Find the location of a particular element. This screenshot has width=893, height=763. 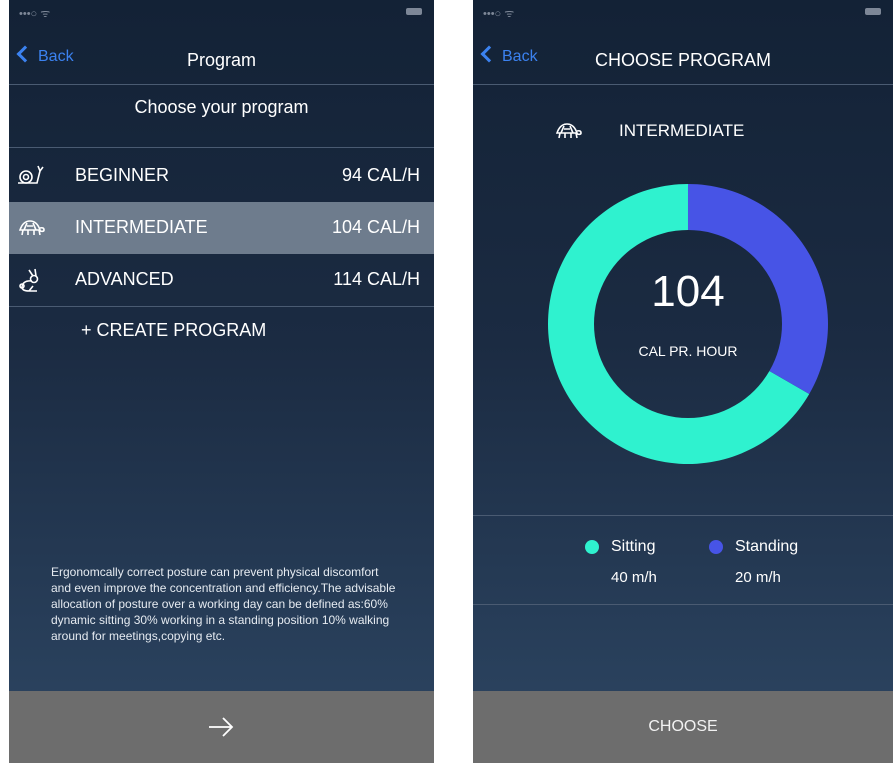

nav-bar: Back CHOOSE PROGRAM is located at coordinates (683, 60).